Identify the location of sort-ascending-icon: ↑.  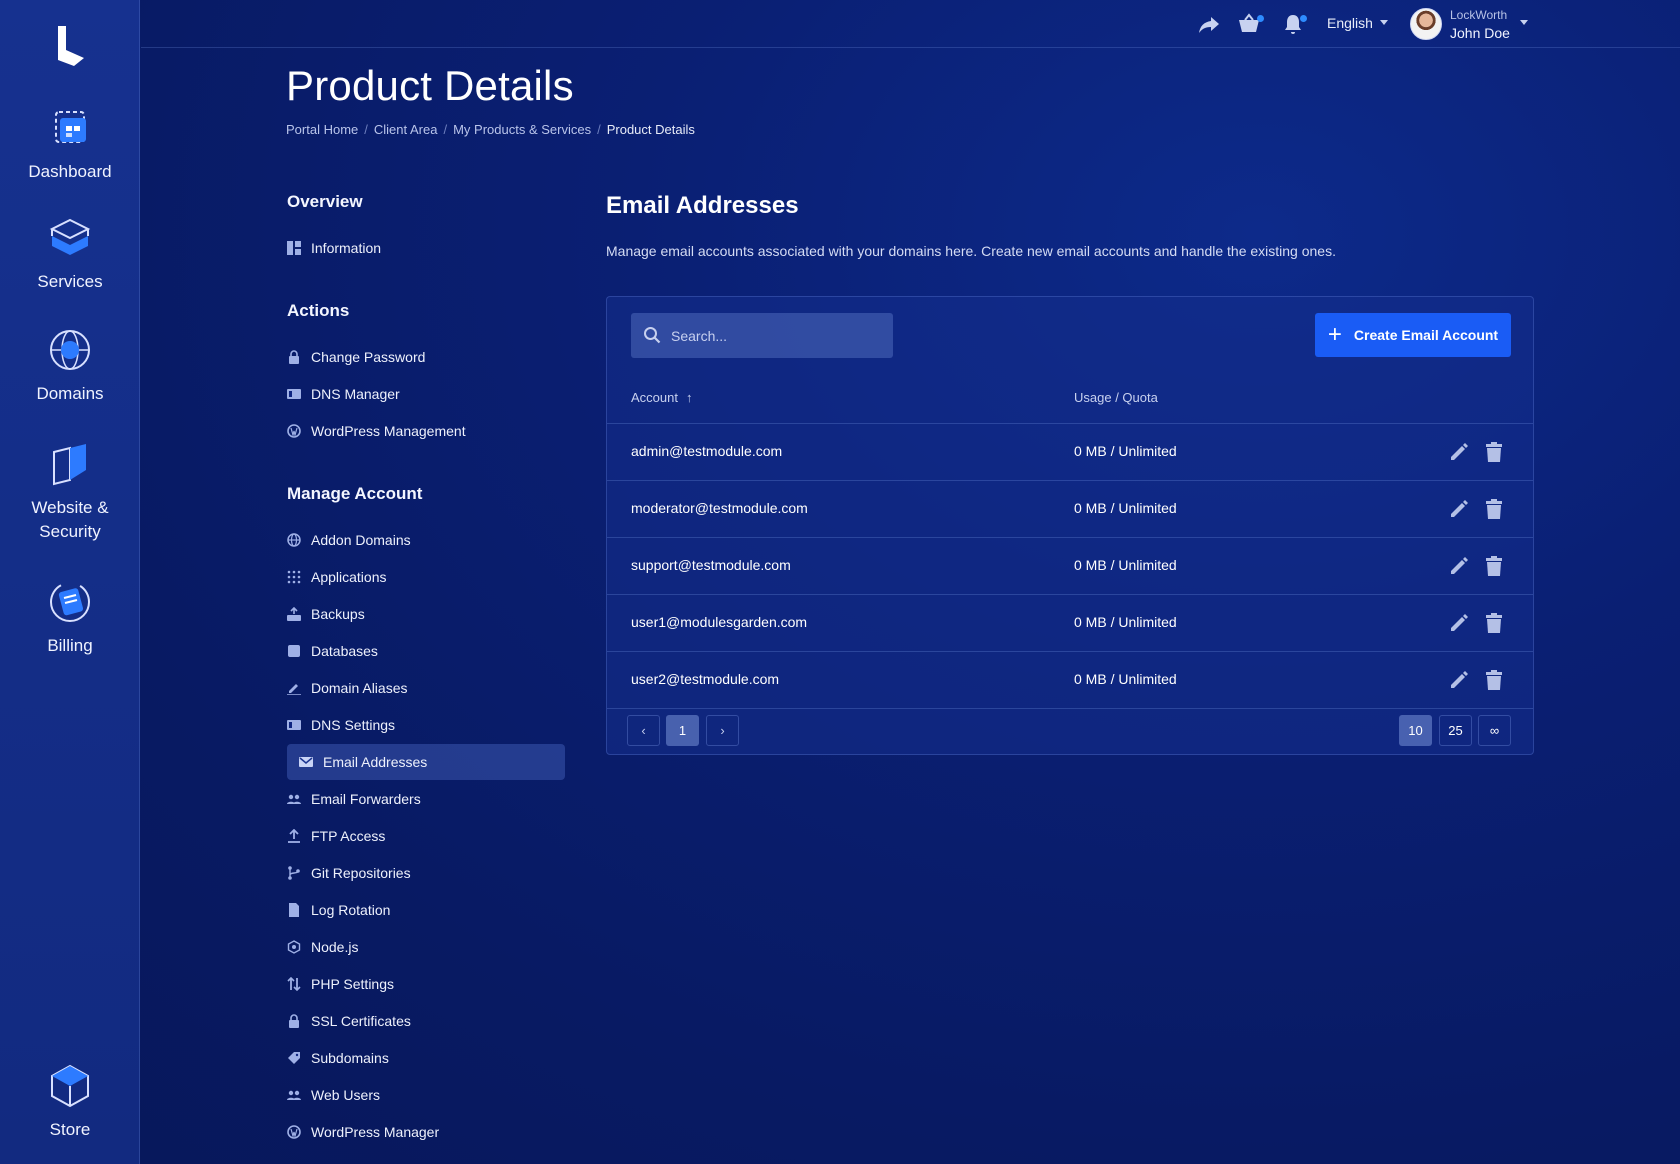
(689, 397).